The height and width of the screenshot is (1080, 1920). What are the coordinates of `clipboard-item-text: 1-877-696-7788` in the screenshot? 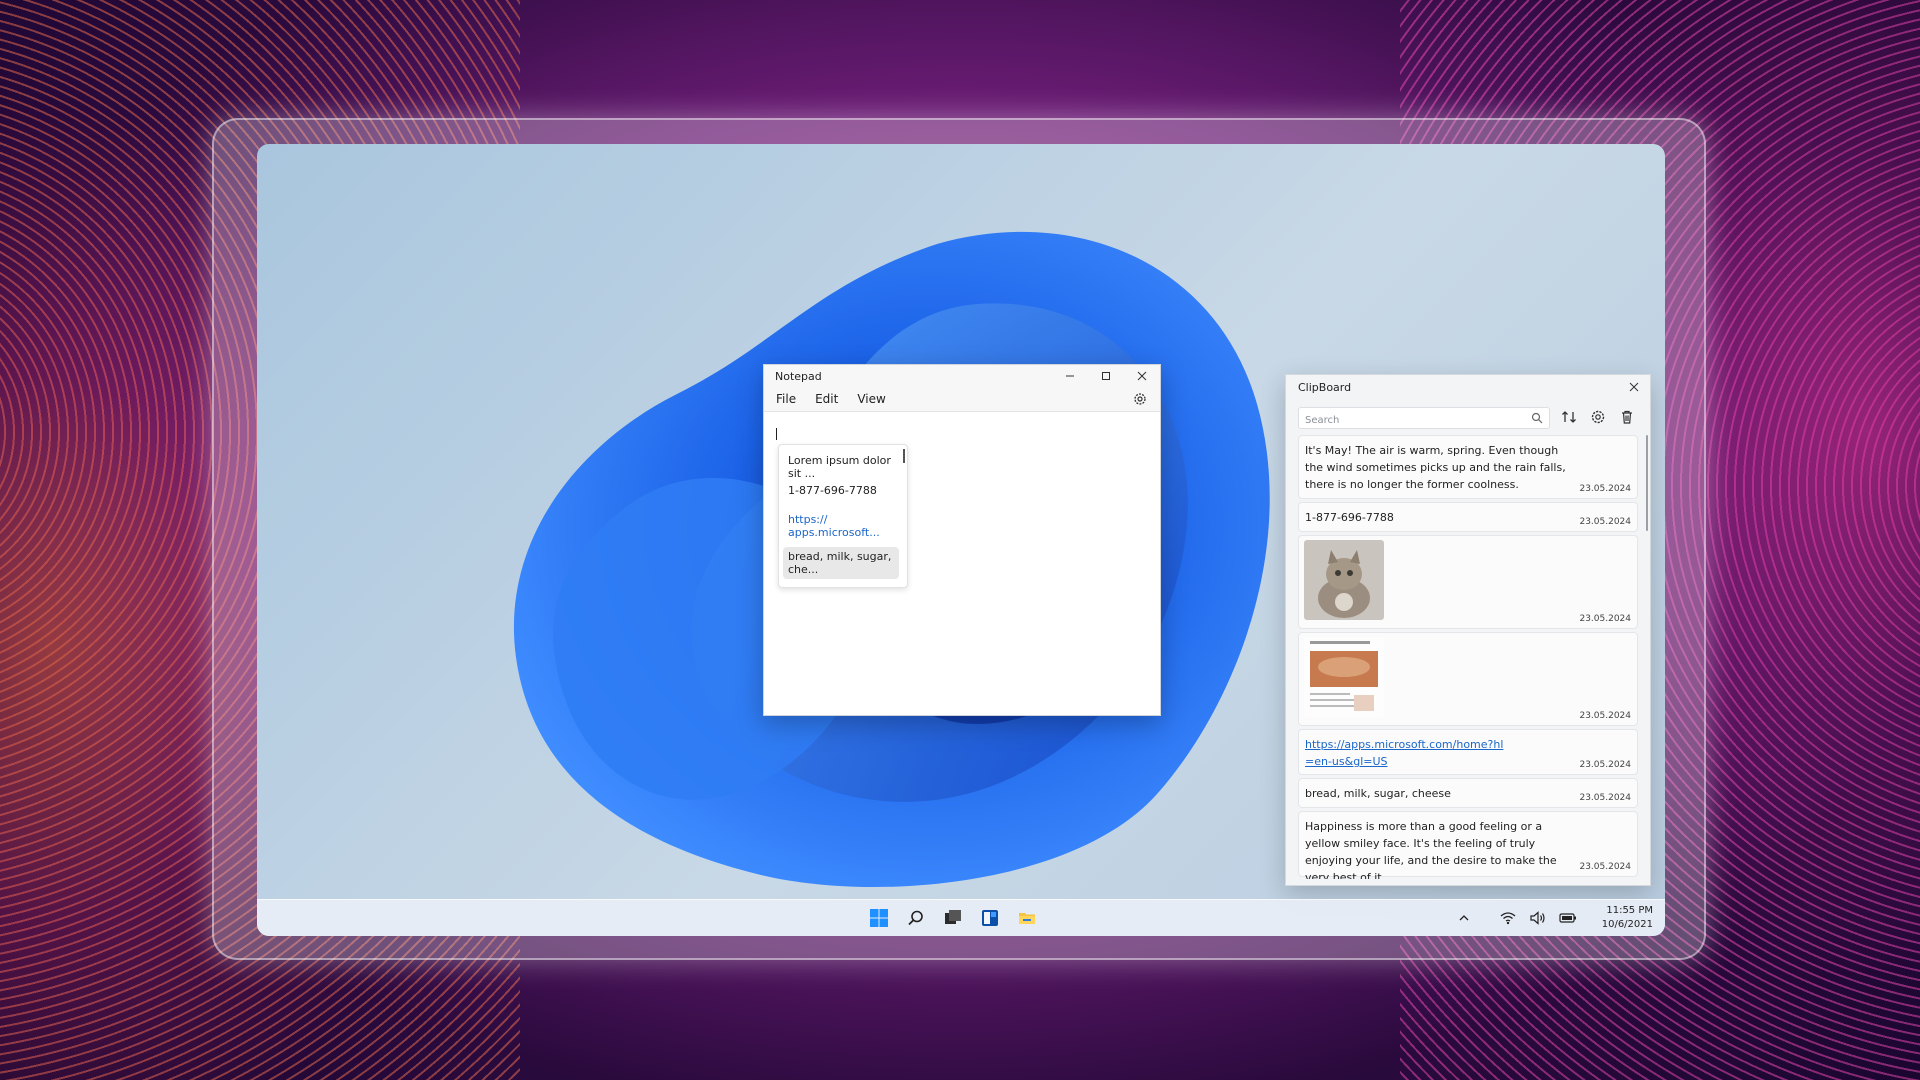 It's located at (1349, 517).